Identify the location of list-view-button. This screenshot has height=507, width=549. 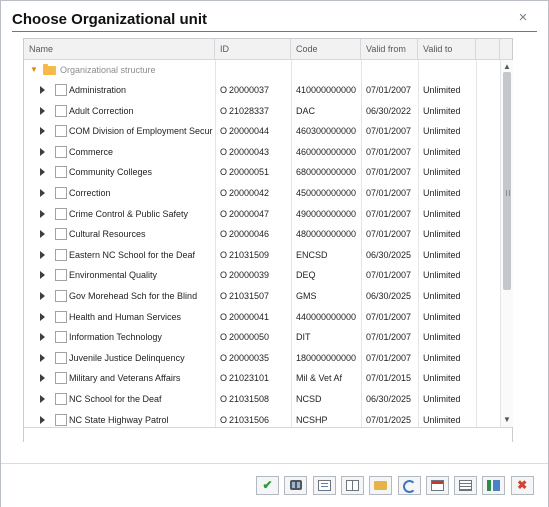
(466, 485).